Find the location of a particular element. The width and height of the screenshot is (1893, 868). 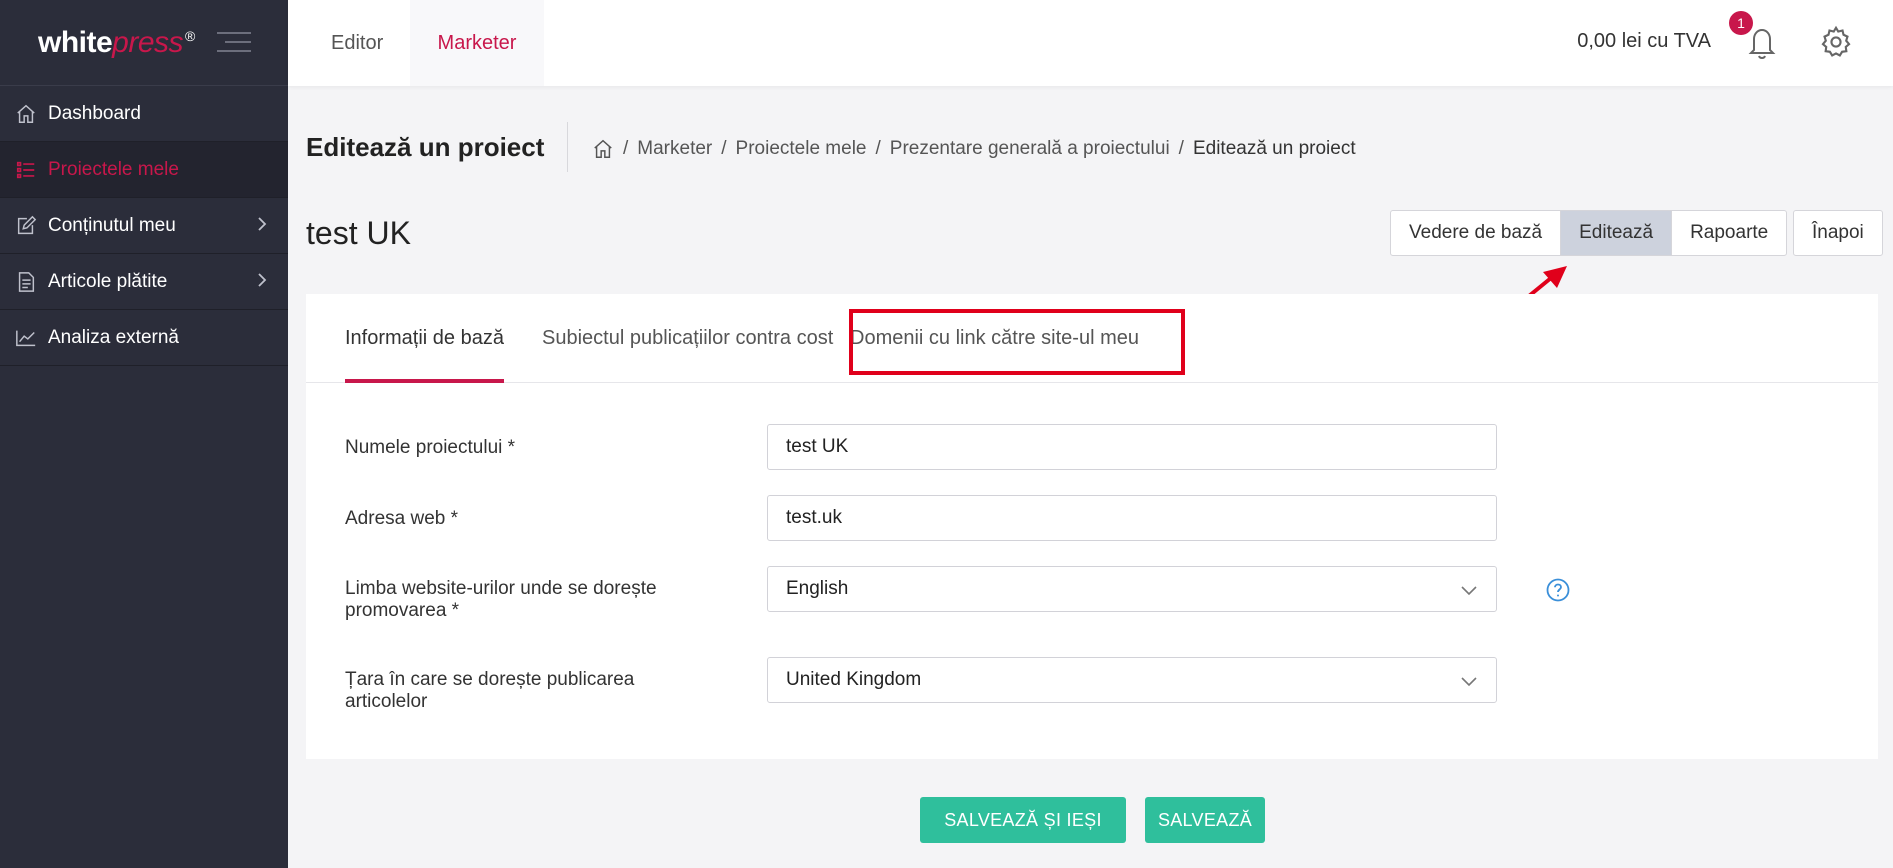

project-name: test UK is located at coordinates (358, 233).